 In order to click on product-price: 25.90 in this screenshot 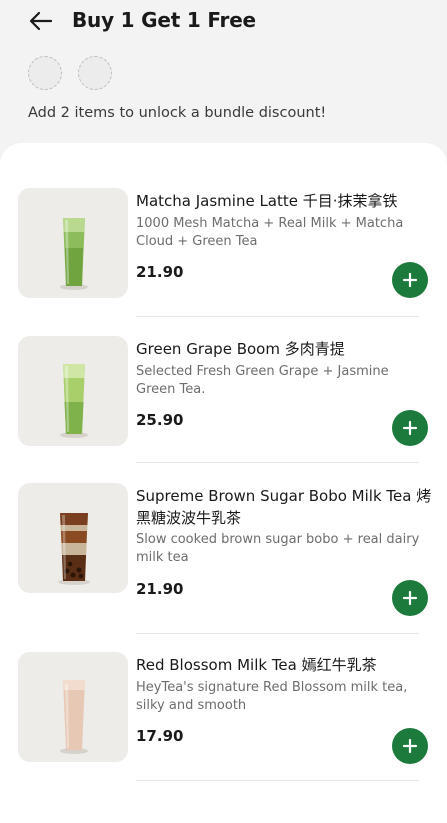, I will do `click(160, 420)`.